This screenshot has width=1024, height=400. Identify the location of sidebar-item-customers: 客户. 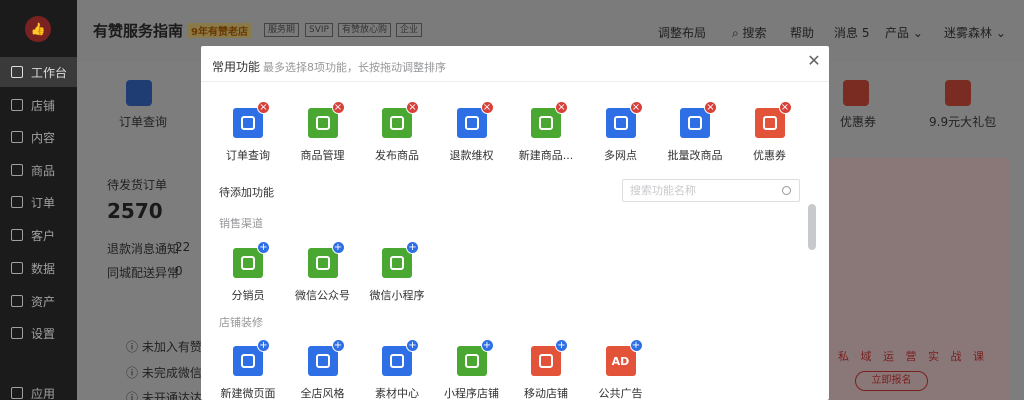
(38, 235).